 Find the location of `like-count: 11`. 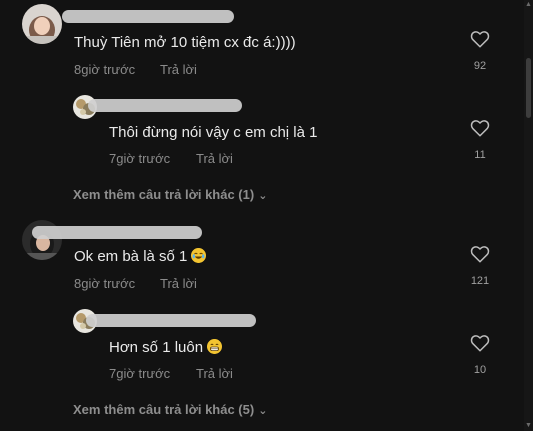

like-count: 11 is located at coordinates (480, 155).